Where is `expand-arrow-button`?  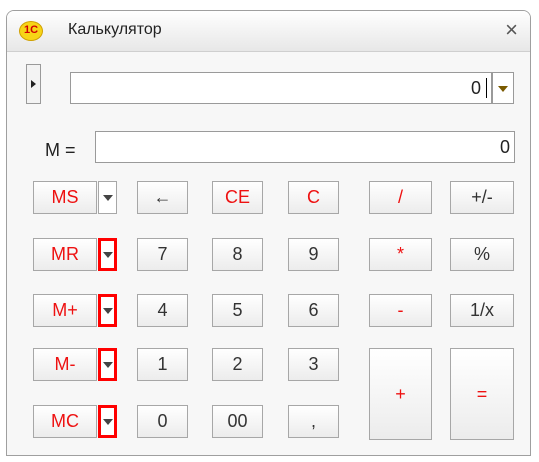 expand-arrow-button is located at coordinates (33, 84).